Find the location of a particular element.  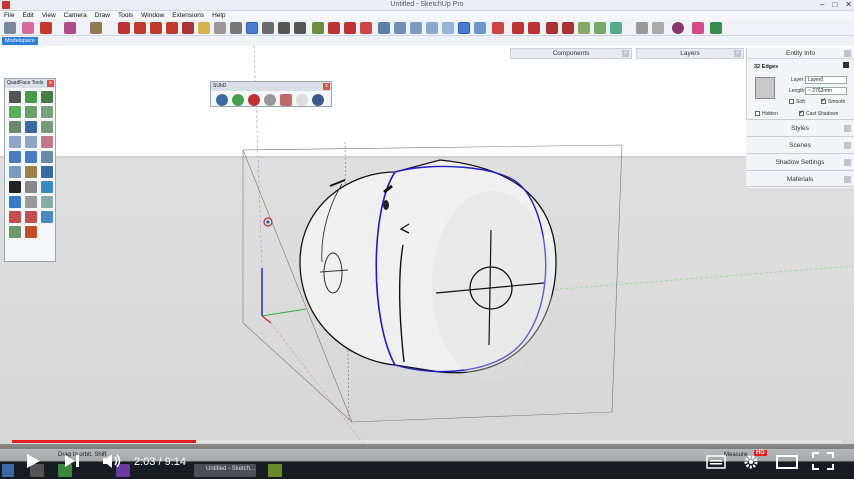

qf-export-icon is located at coordinates (15, 217).